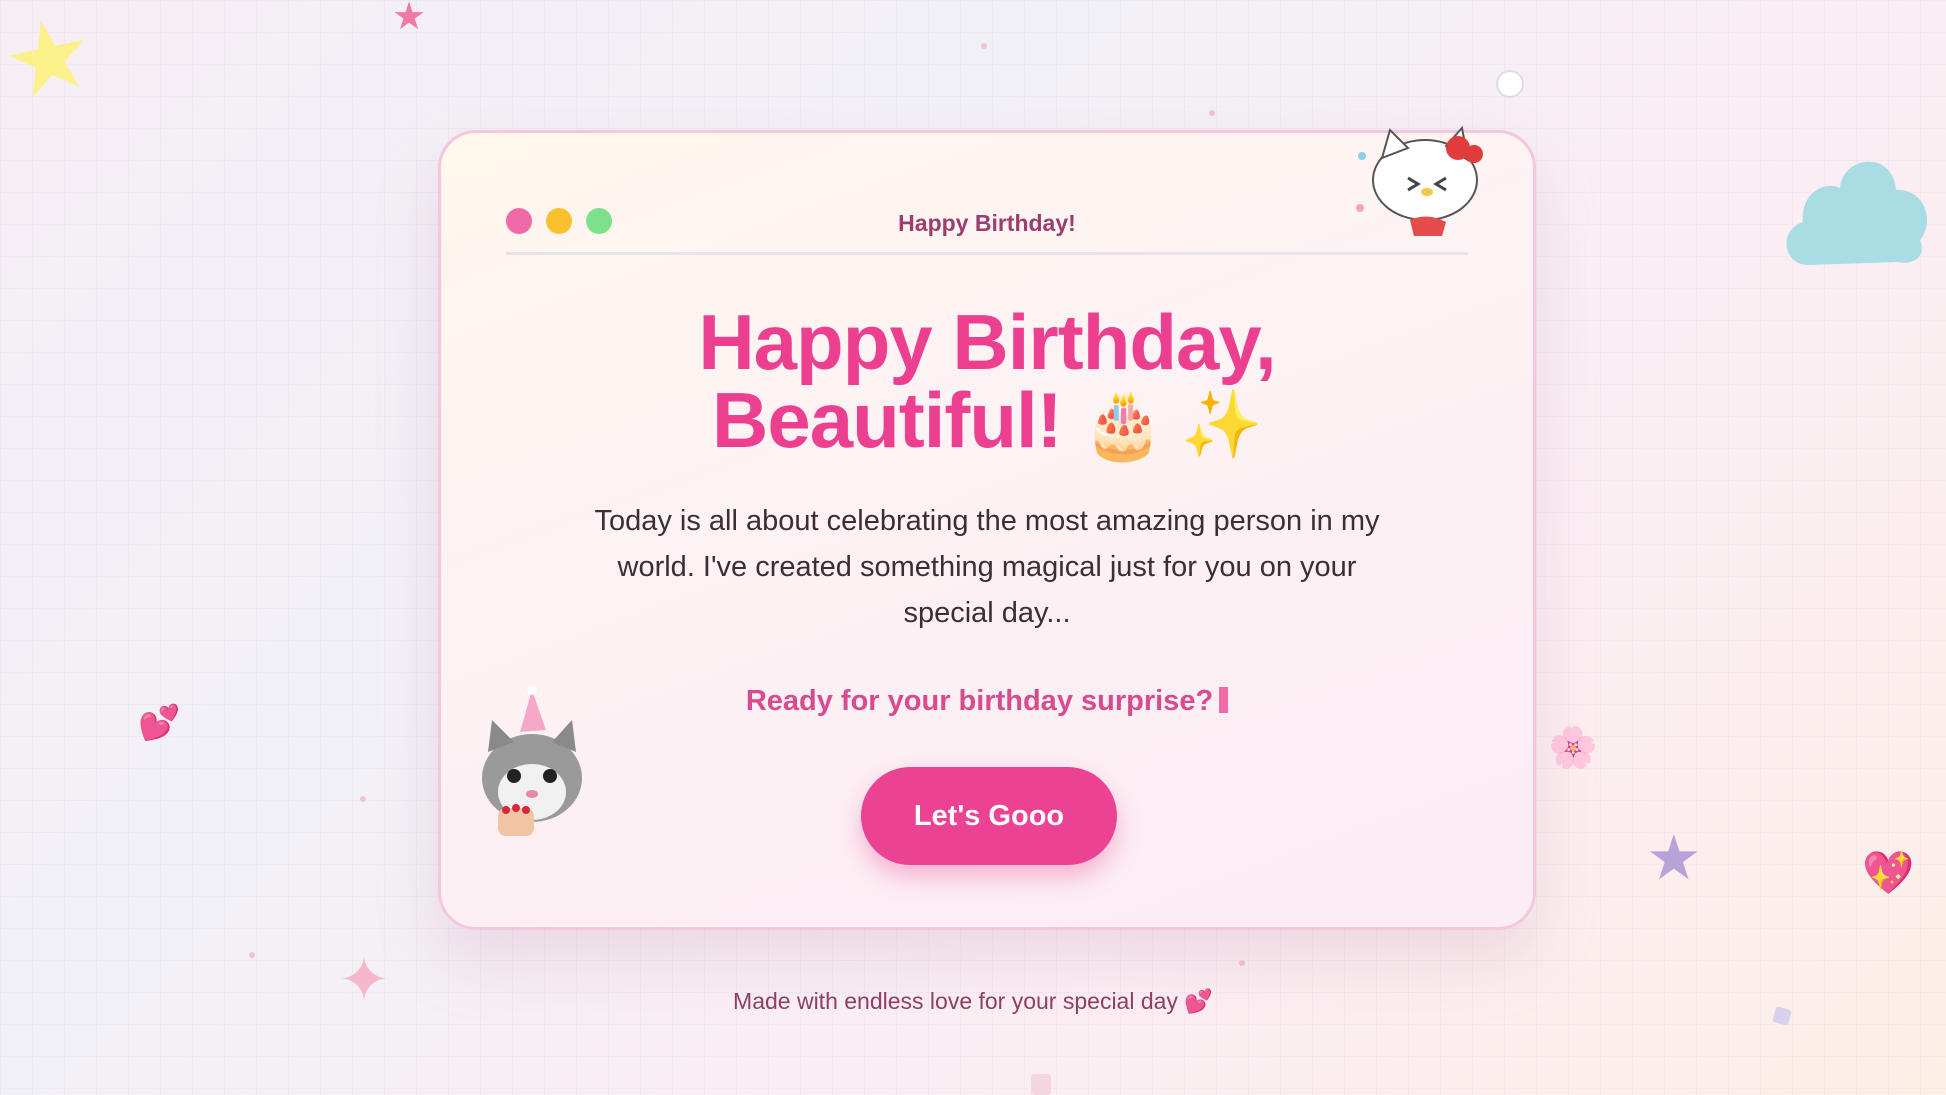 This screenshot has height=1095, width=1946. Describe the element at coordinates (1041, 1084) in the screenshot. I see `square-confetti-icon` at that location.